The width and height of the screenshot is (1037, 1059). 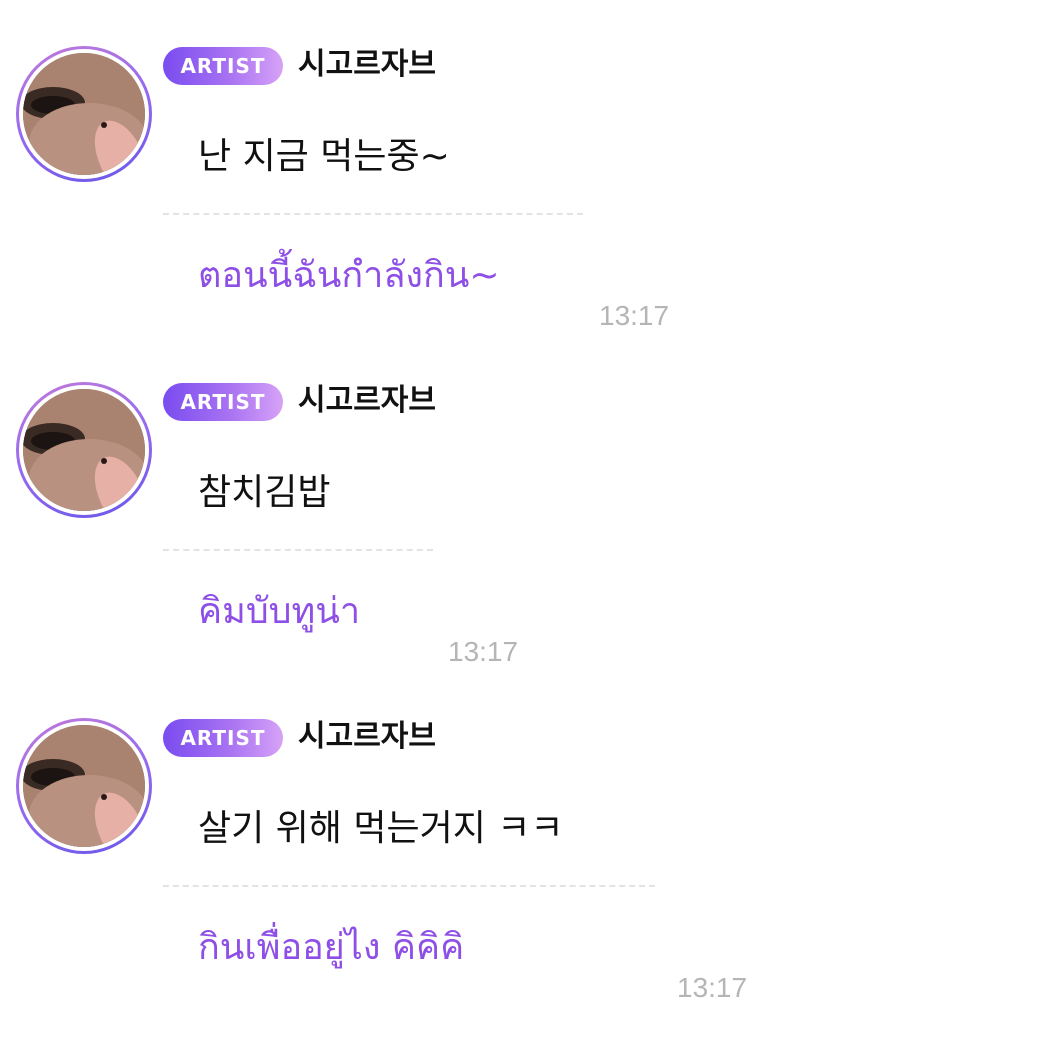 What do you see at coordinates (331, 947) in the screenshot?
I see `translation-text: กินเพื่ออยู่ไง คิคิคิ` at bounding box center [331, 947].